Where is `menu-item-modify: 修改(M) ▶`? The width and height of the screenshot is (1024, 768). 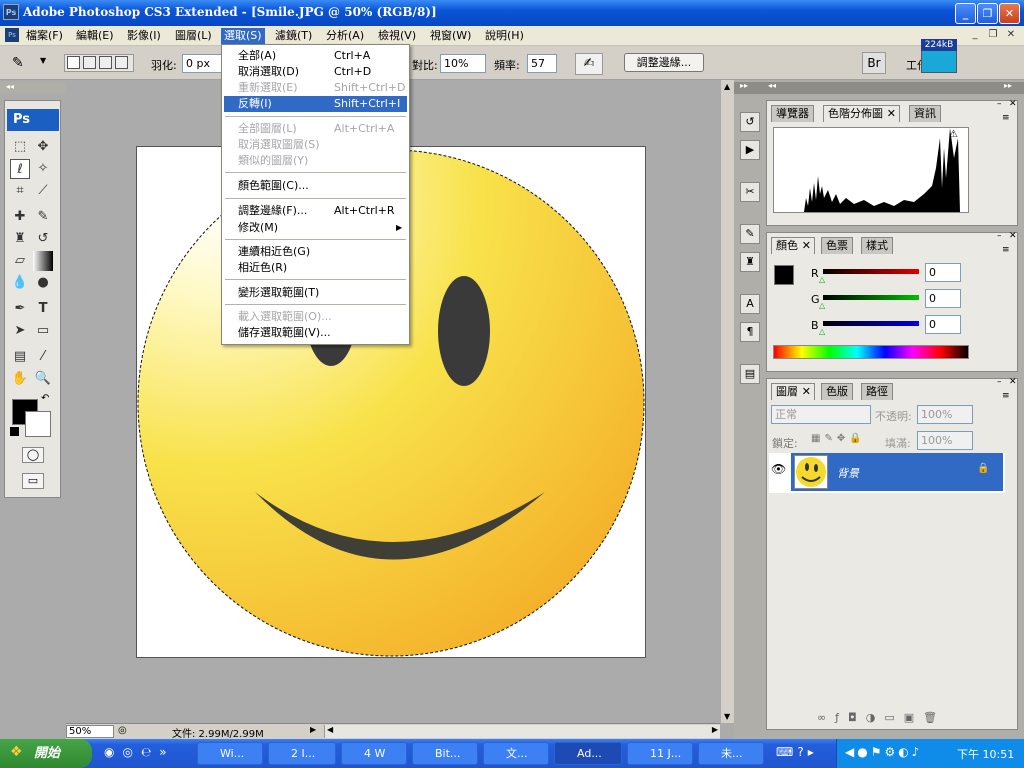
menu-item-modify: 修改(M) ▶ is located at coordinates (315, 228).